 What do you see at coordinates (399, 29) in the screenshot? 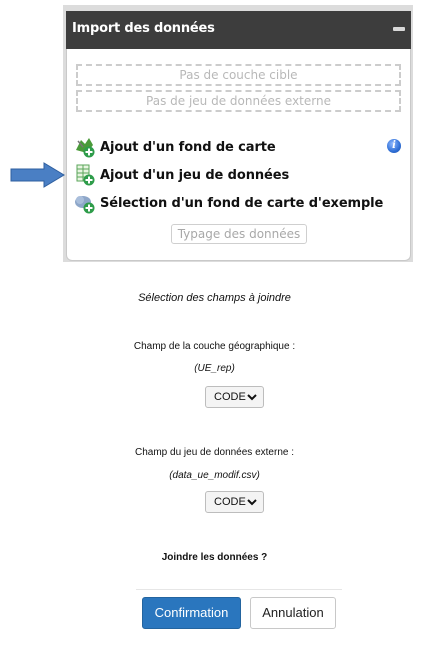
I see `collapse-icon` at bounding box center [399, 29].